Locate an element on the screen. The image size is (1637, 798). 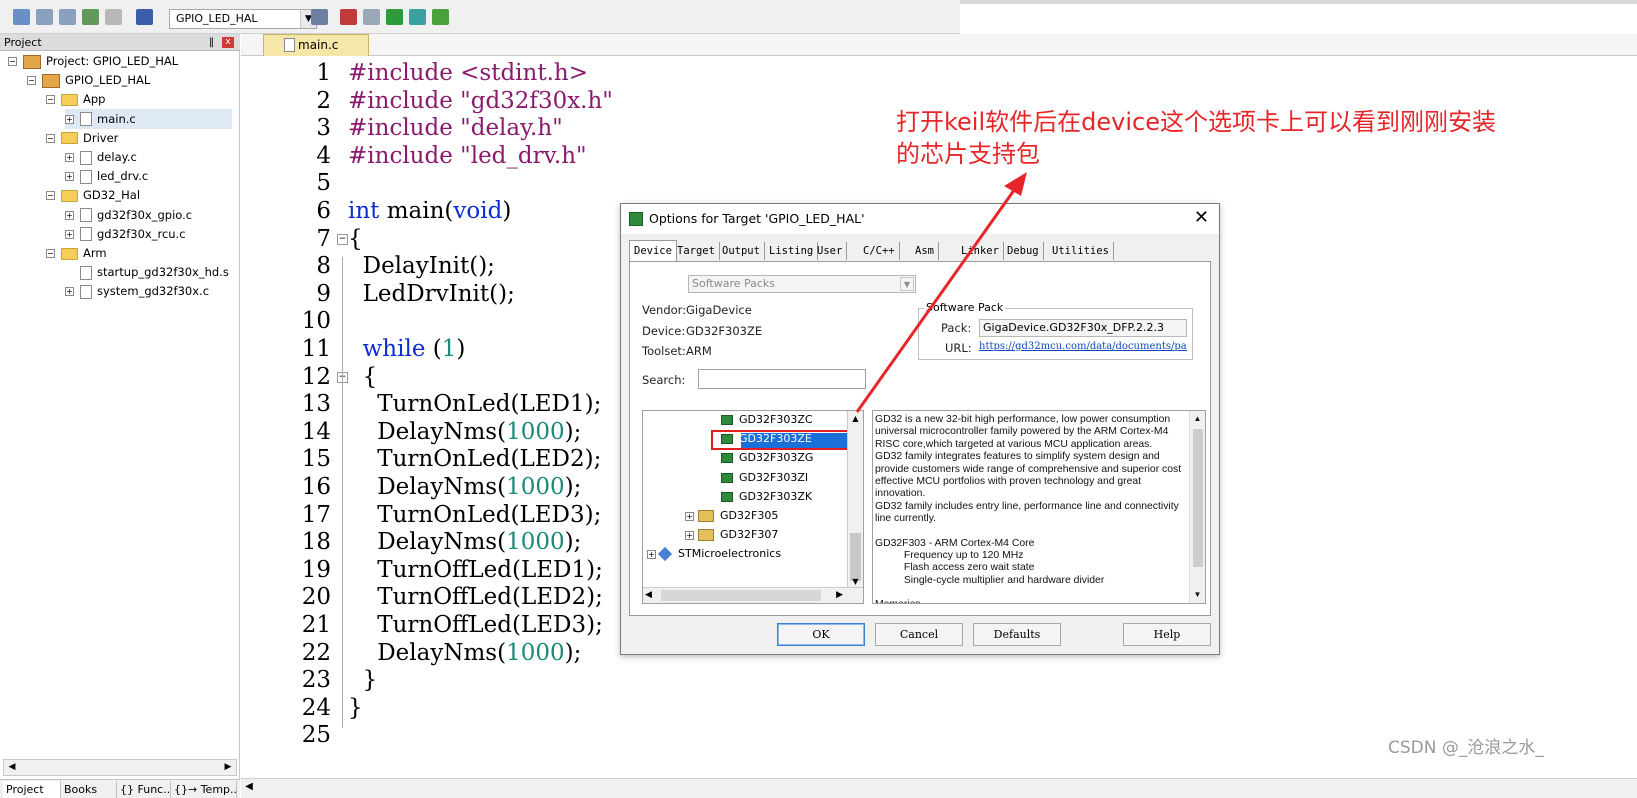
build-icon is located at coordinates (21, 17).